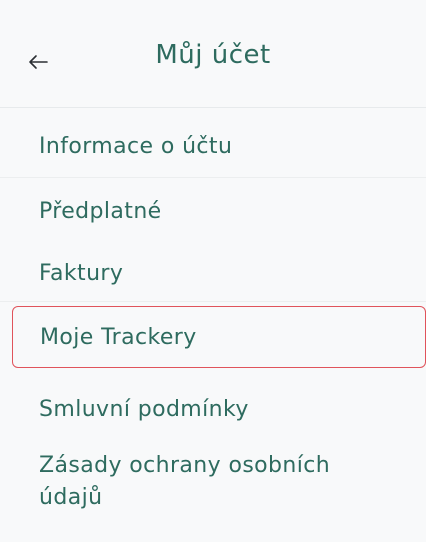 This screenshot has height=542, width=426. What do you see at coordinates (118, 337) in the screenshot?
I see `menu-item-label: Moje Trackery` at bounding box center [118, 337].